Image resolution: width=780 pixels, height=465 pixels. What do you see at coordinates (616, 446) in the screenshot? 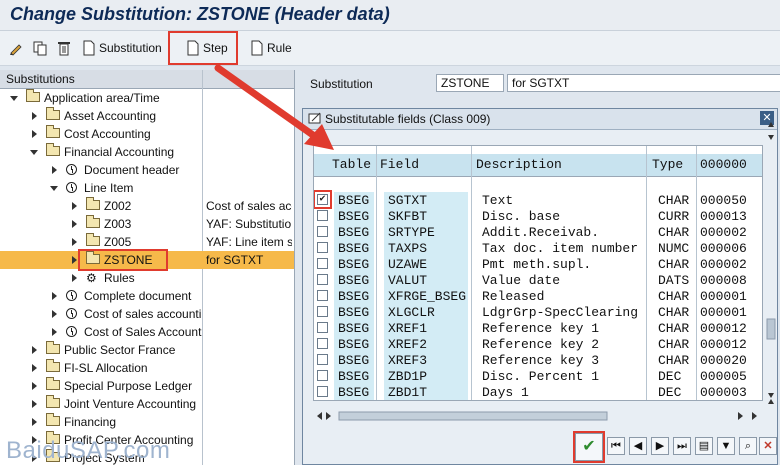
I see `first-page-icon: ⏮` at bounding box center [616, 446].